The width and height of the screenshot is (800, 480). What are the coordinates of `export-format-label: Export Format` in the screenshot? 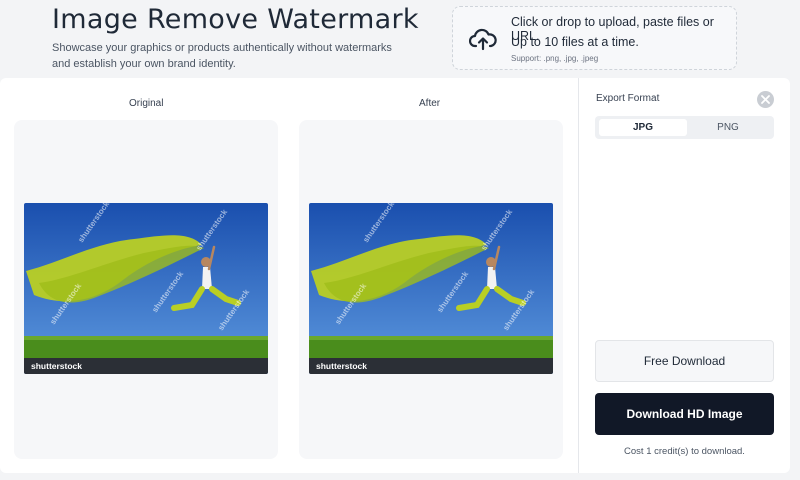 It's located at (628, 98).